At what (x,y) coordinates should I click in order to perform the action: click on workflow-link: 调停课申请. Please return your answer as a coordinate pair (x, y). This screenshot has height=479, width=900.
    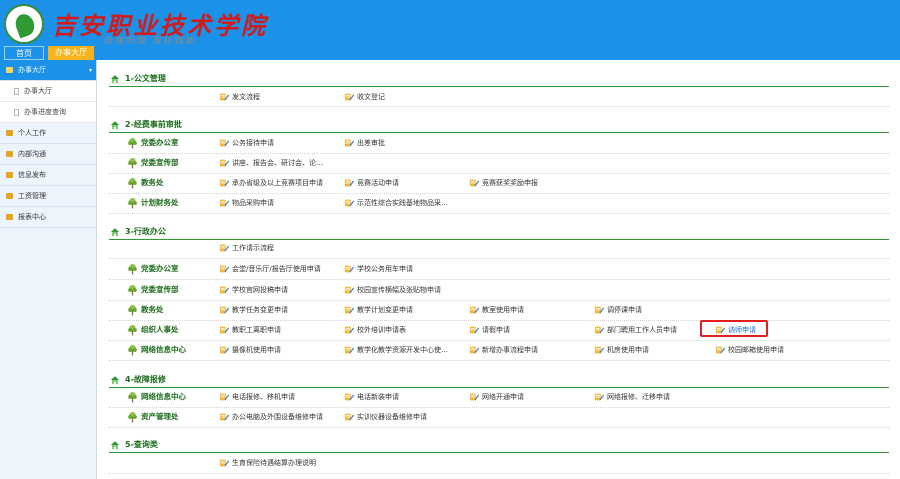
    Looking at the image, I should click on (618, 310).